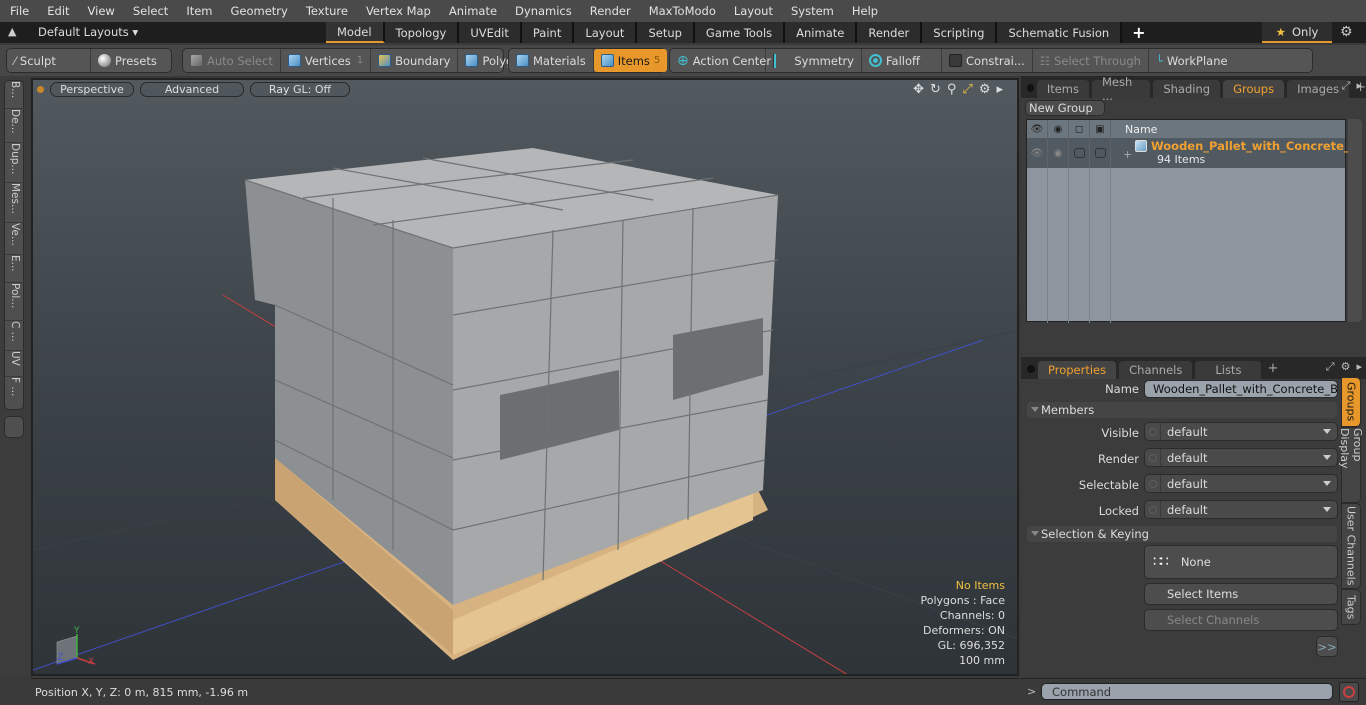 The height and width of the screenshot is (705, 1366). I want to click on select-cube-icon: ▣, so click(1100, 129).